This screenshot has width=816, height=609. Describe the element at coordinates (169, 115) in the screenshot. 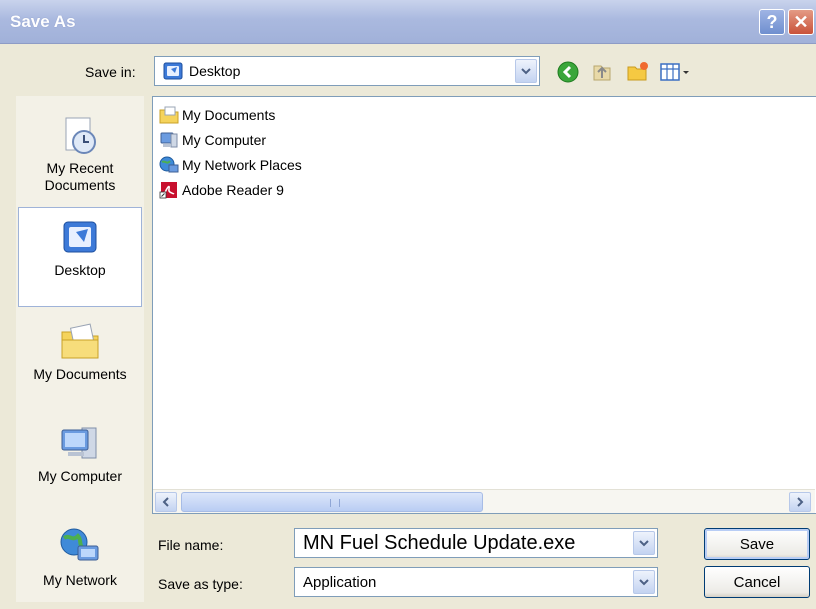

I see `folder-documents-icon` at that location.